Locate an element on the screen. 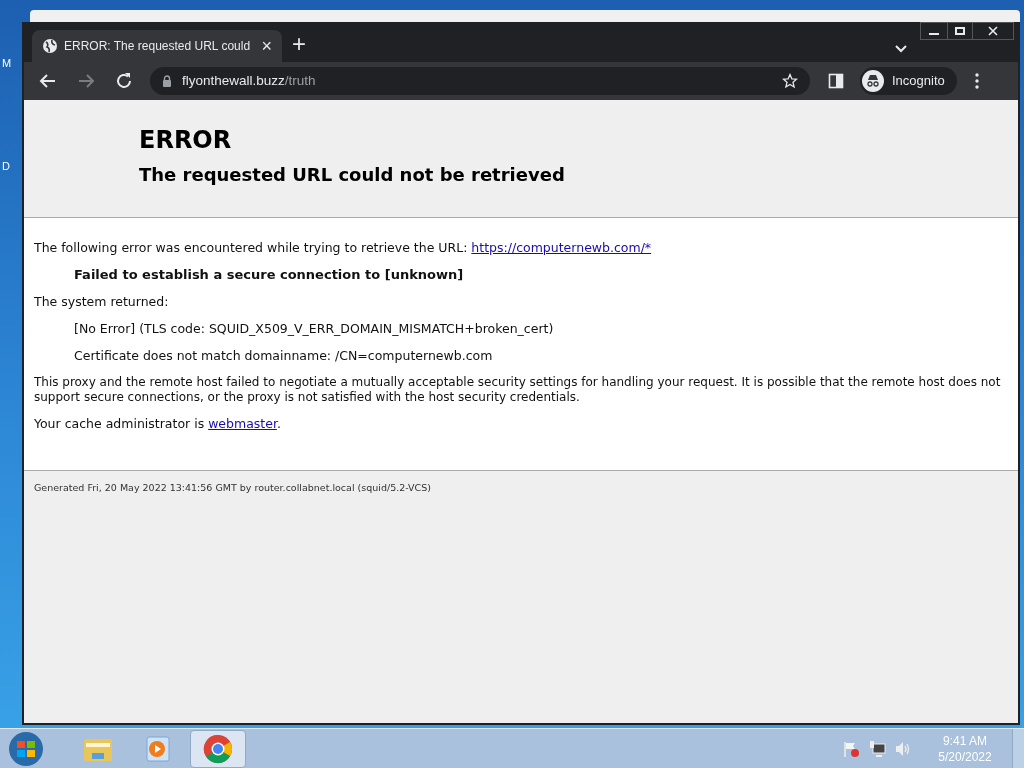  new-tab-button: + is located at coordinates (299, 44).